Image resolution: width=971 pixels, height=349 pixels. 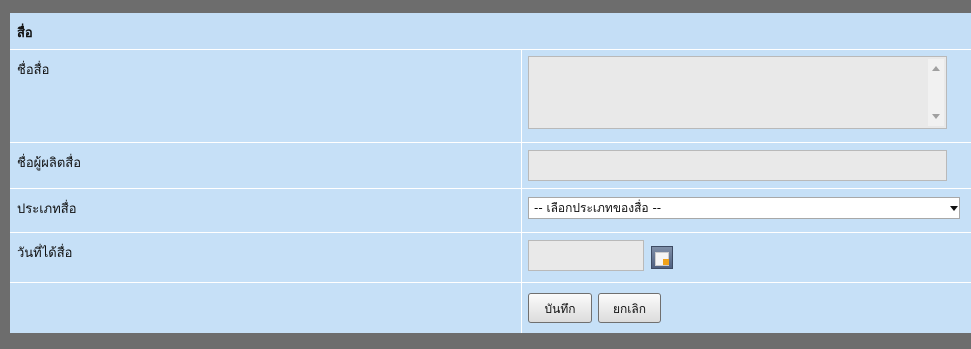 What do you see at coordinates (749, 255) in the screenshot?
I see `date-picker` at bounding box center [749, 255].